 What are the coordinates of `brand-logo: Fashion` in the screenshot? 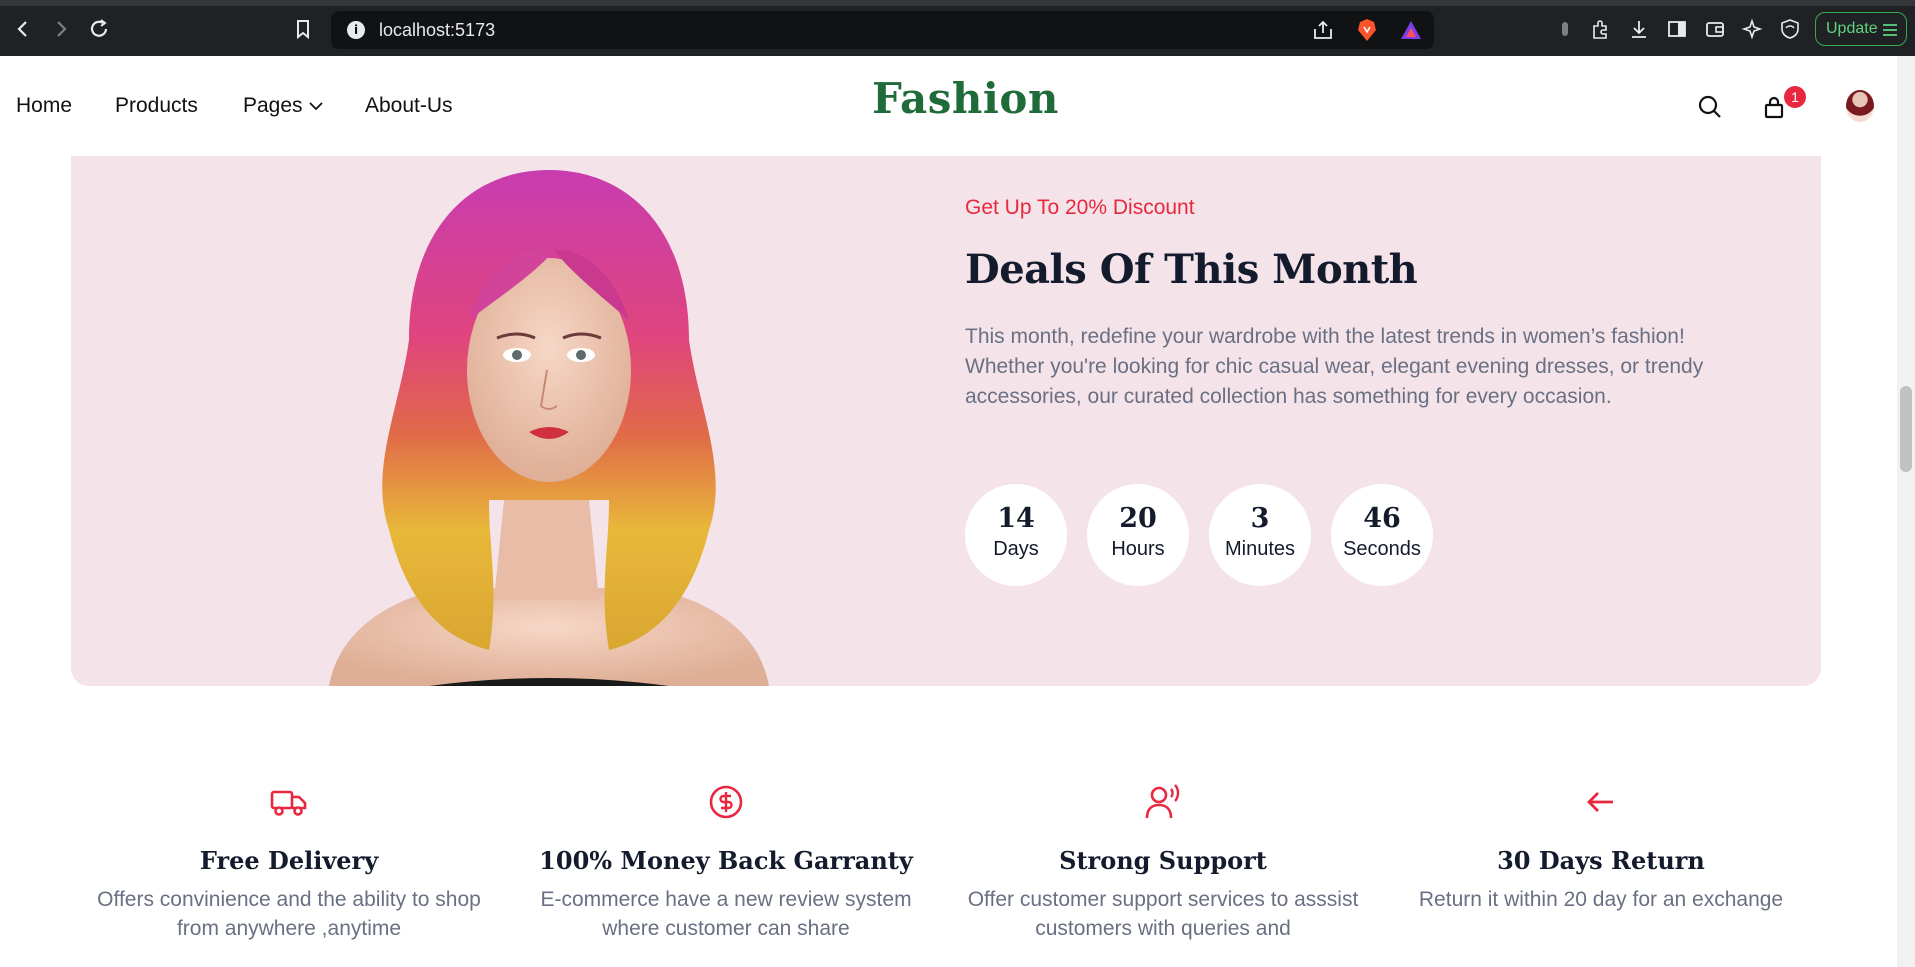 It's located at (965, 98).